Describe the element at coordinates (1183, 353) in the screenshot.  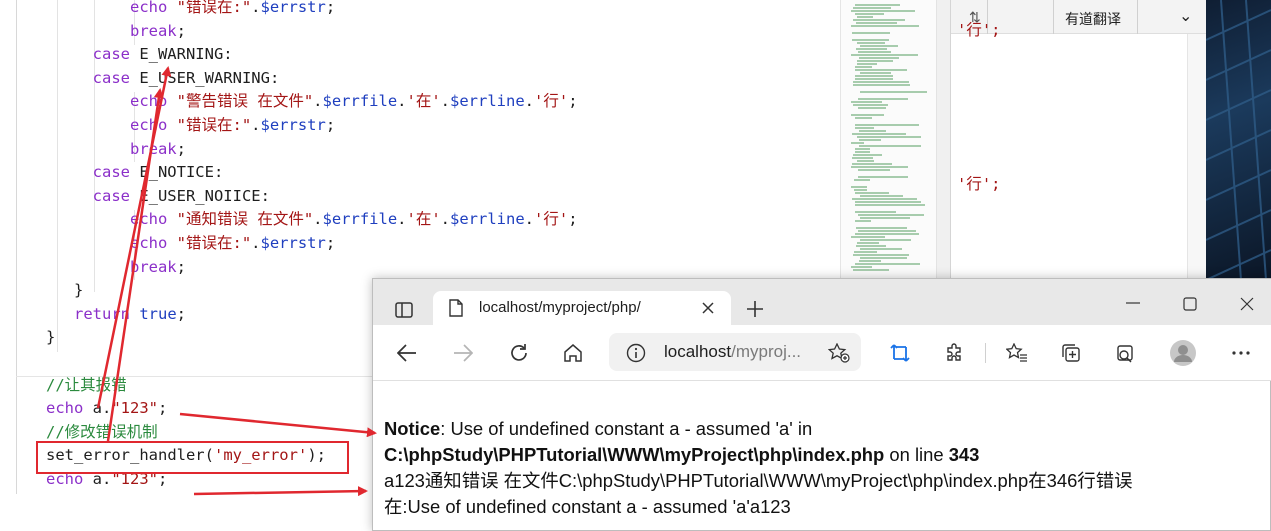
I see `profile-icon` at that location.